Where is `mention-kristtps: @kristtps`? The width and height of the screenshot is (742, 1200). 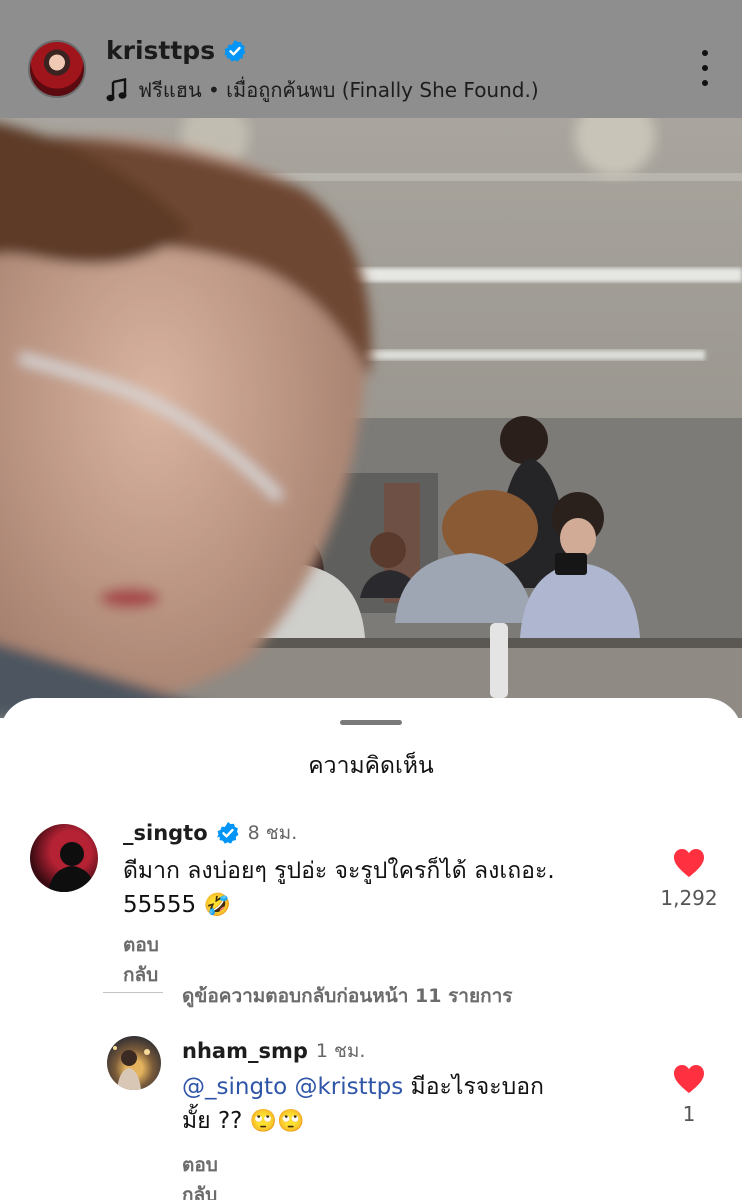 mention-kristtps: @kristtps is located at coordinates (348, 1087).